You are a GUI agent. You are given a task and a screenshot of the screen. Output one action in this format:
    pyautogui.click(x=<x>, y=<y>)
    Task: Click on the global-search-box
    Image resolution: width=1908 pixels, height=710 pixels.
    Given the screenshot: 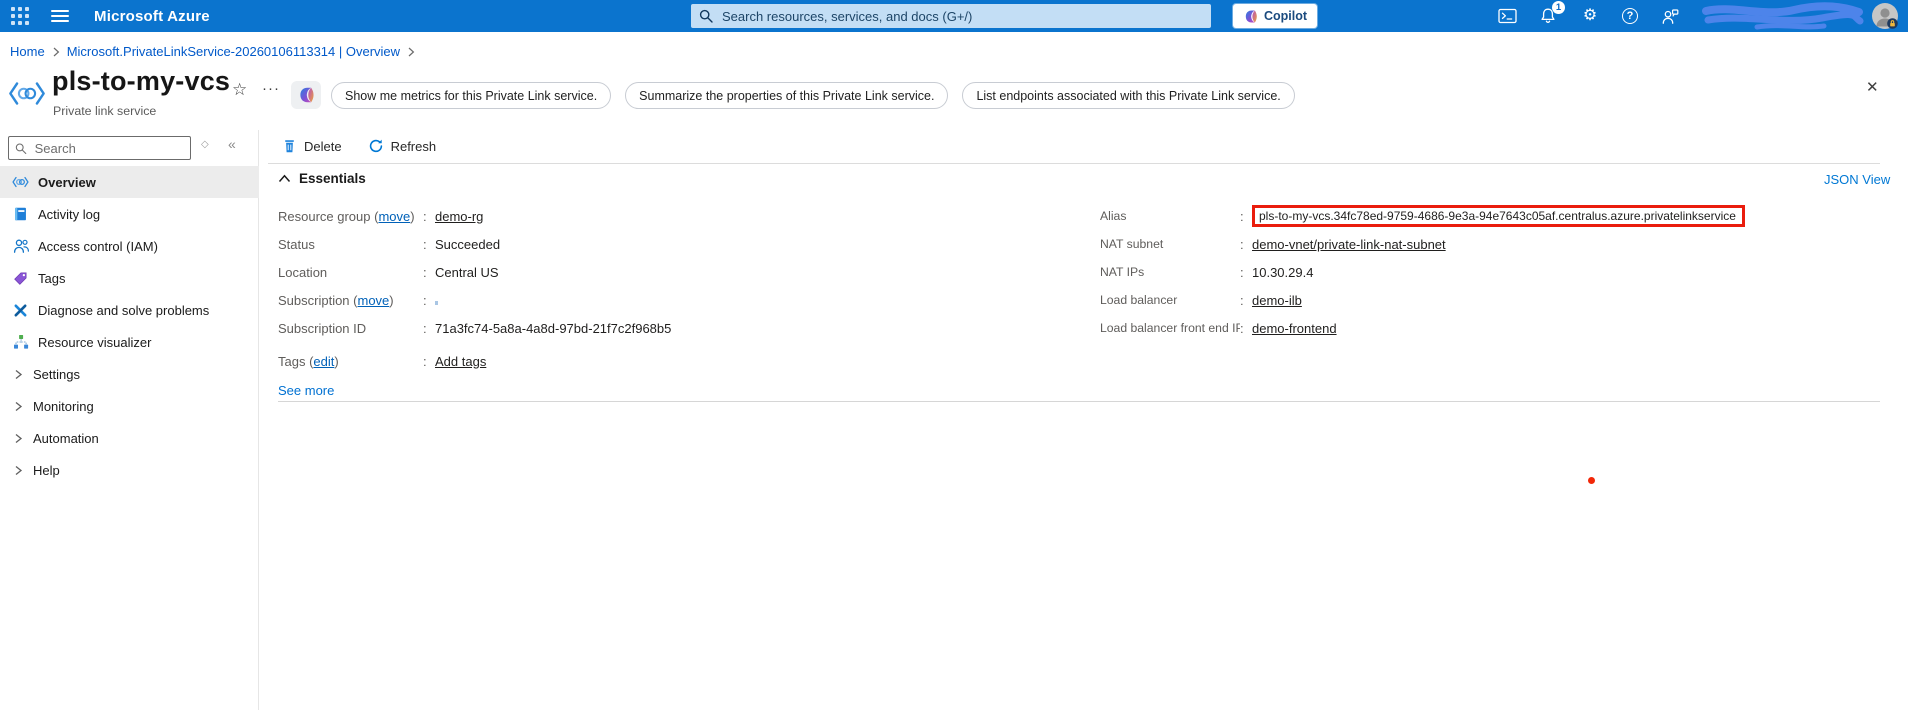 What is the action you would take?
    pyautogui.click(x=951, y=16)
    